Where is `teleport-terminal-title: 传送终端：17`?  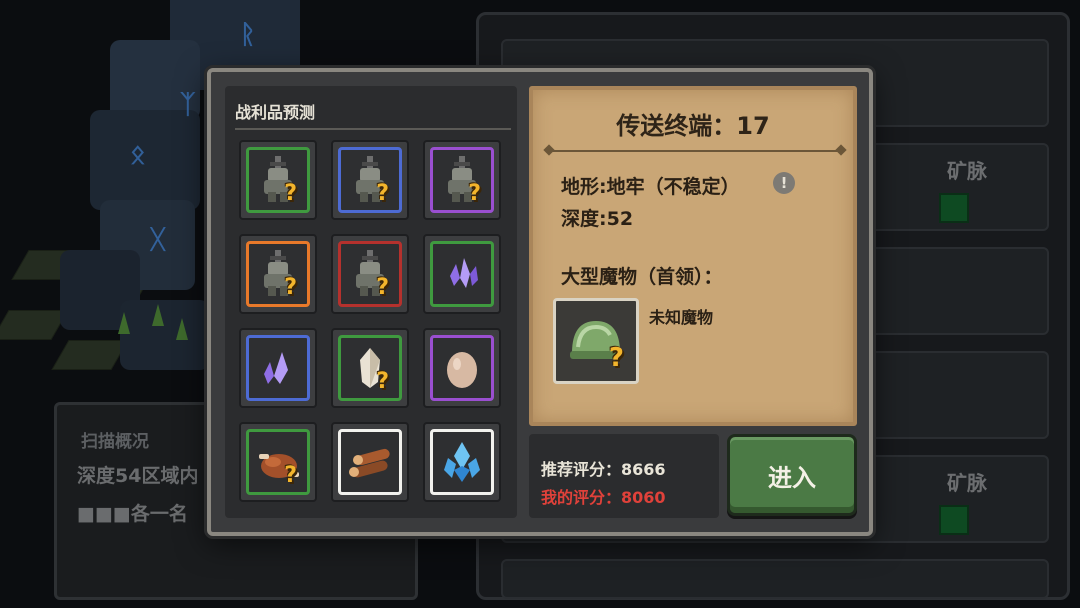 teleport-terminal-title: 传送终端：17 is located at coordinates (693, 126).